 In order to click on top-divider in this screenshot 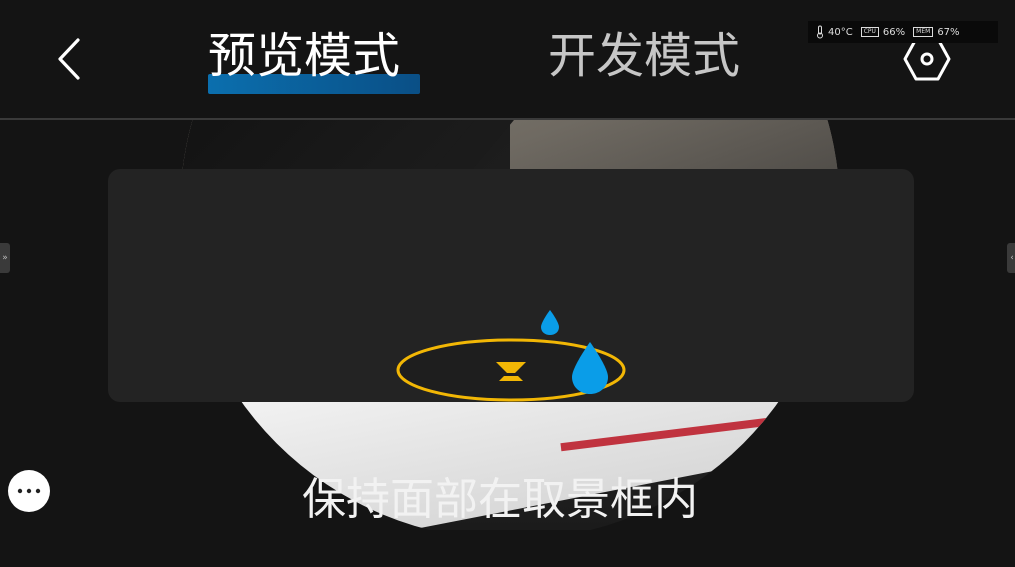, I will do `click(507, 119)`.